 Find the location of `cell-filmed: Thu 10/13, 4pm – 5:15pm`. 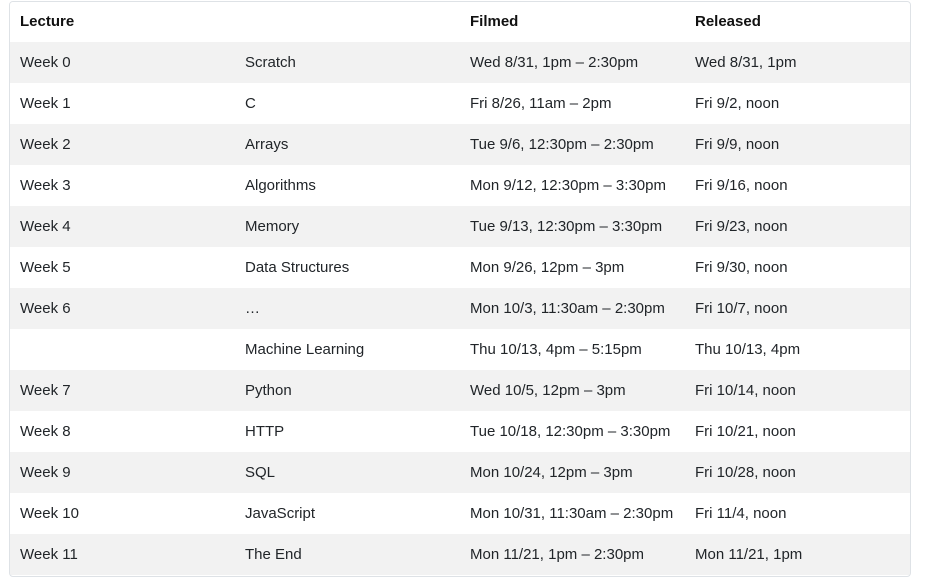

cell-filmed: Thu 10/13, 4pm – 5:15pm is located at coordinates (556, 349).